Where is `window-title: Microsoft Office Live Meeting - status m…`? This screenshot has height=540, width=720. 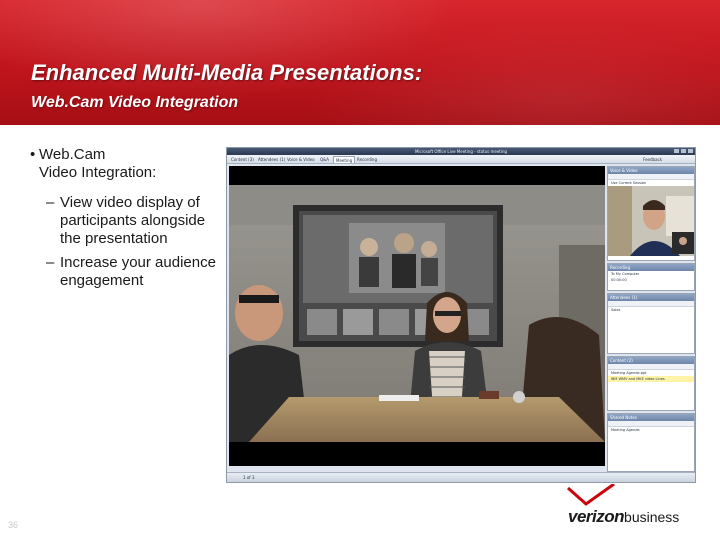 window-title: Microsoft Office Live Meeting - status m… is located at coordinates (461, 151).